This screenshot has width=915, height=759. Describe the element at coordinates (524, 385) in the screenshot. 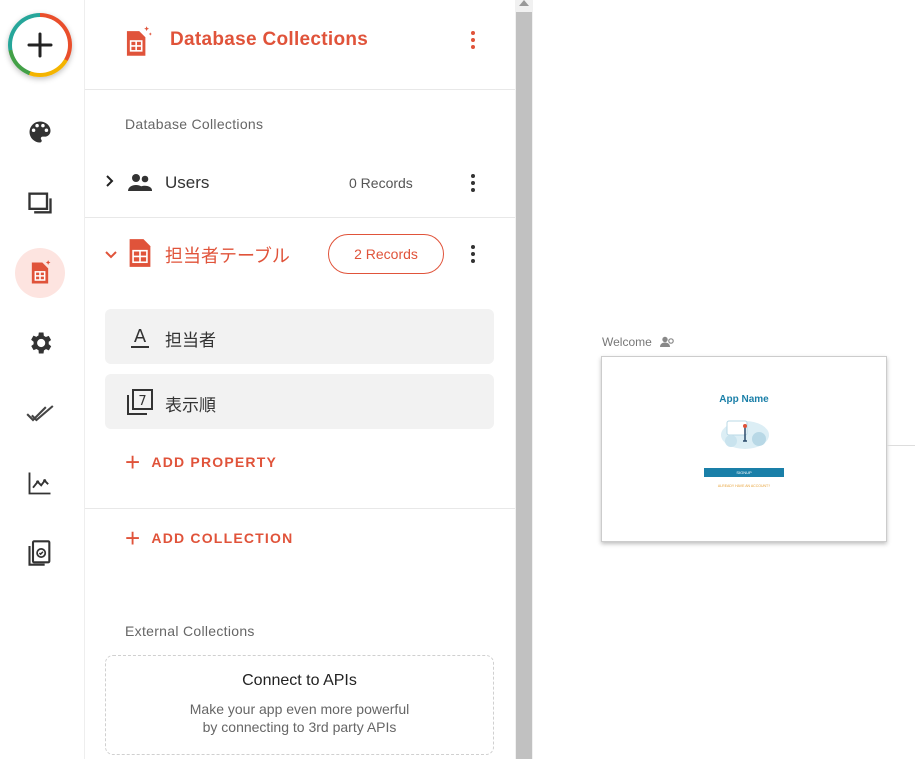

I see `scroll-thumb` at that location.